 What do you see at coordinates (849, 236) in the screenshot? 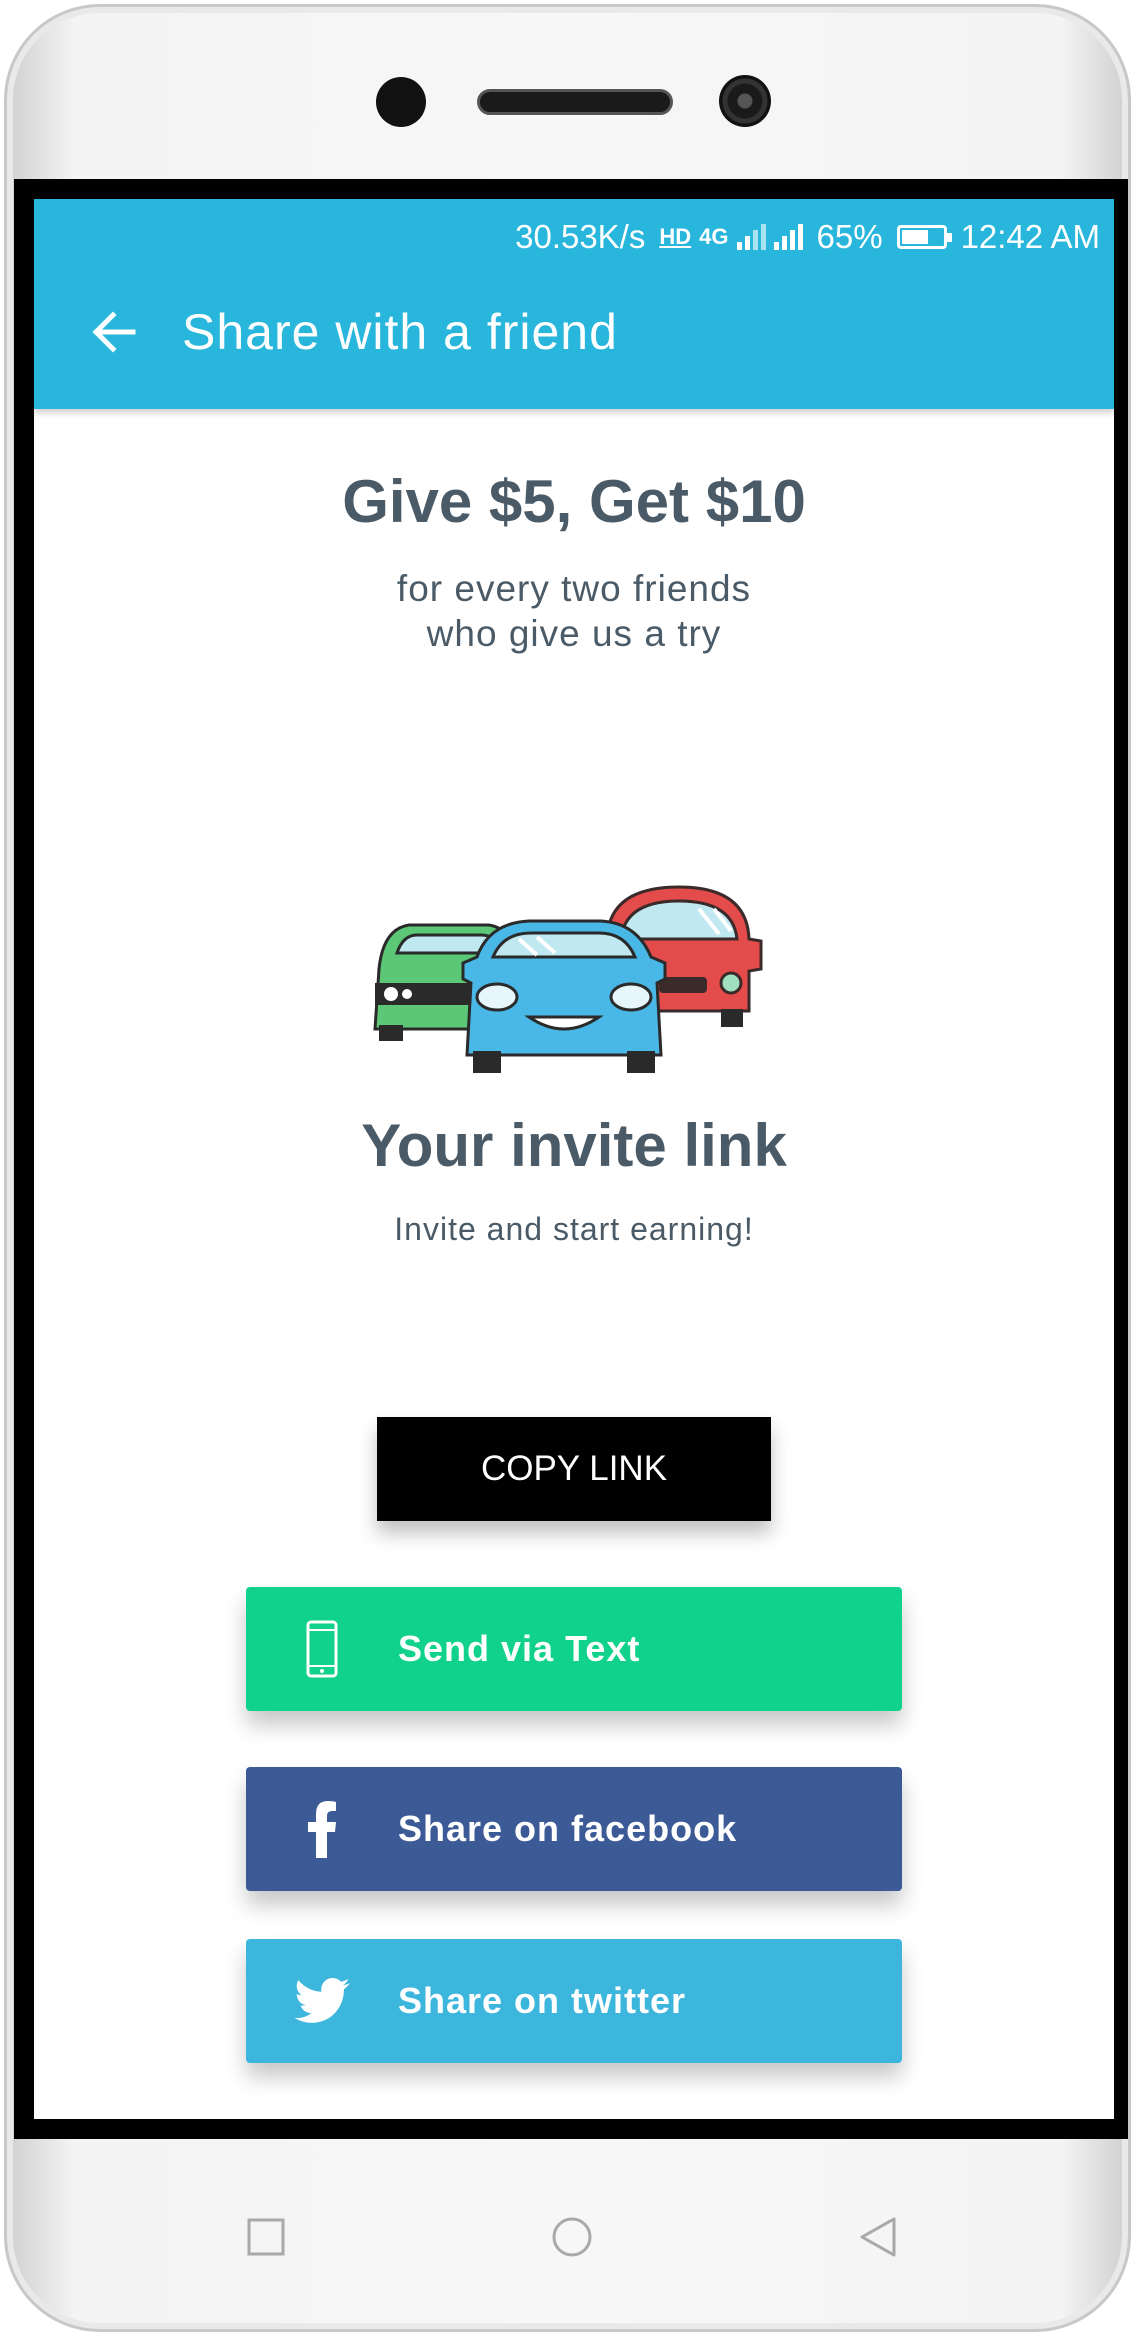
I see `battery-percent: 65%` at bounding box center [849, 236].